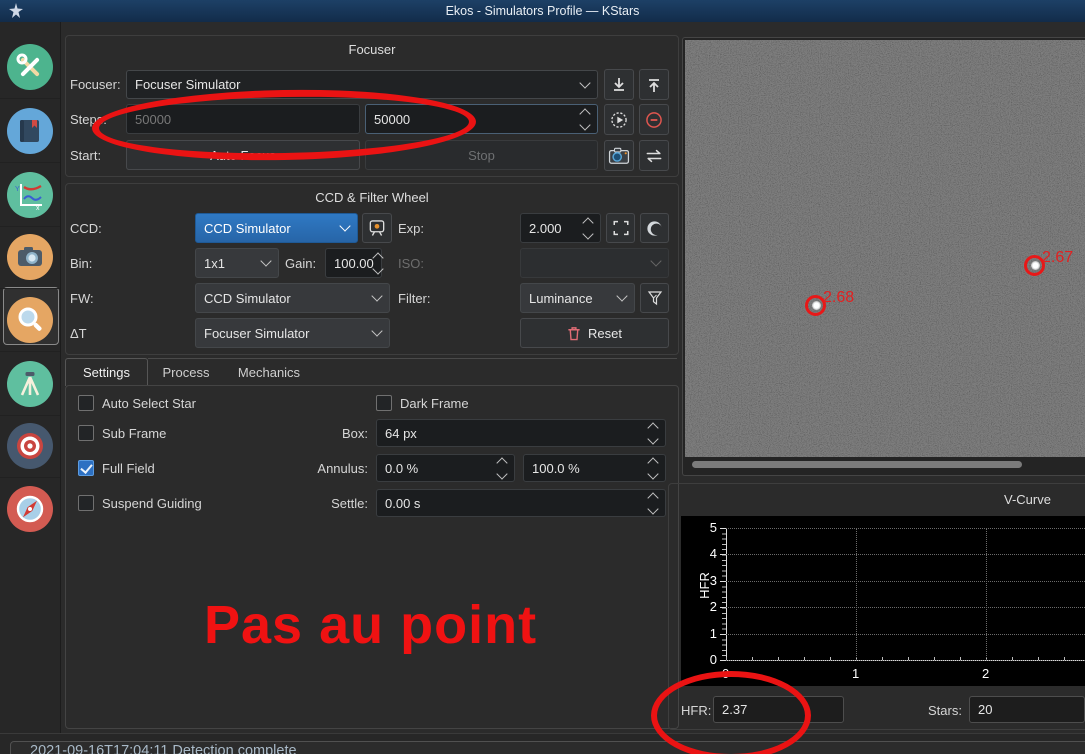 This screenshot has width=1085, height=754. I want to click on horizontal-scrollbar, so click(857, 464).